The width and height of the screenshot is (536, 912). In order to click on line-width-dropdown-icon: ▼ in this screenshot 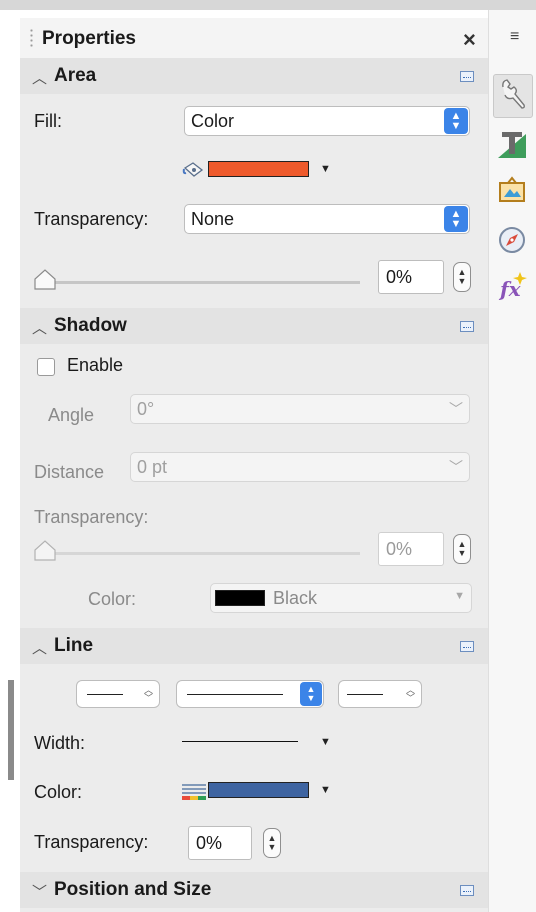, I will do `click(325, 742)`.